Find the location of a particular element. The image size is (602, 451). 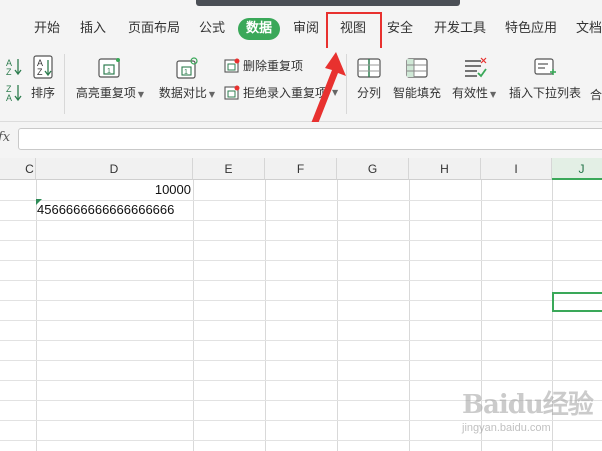

insert-dropdown-list-label: 插入下拉列表 is located at coordinates (544, 93).